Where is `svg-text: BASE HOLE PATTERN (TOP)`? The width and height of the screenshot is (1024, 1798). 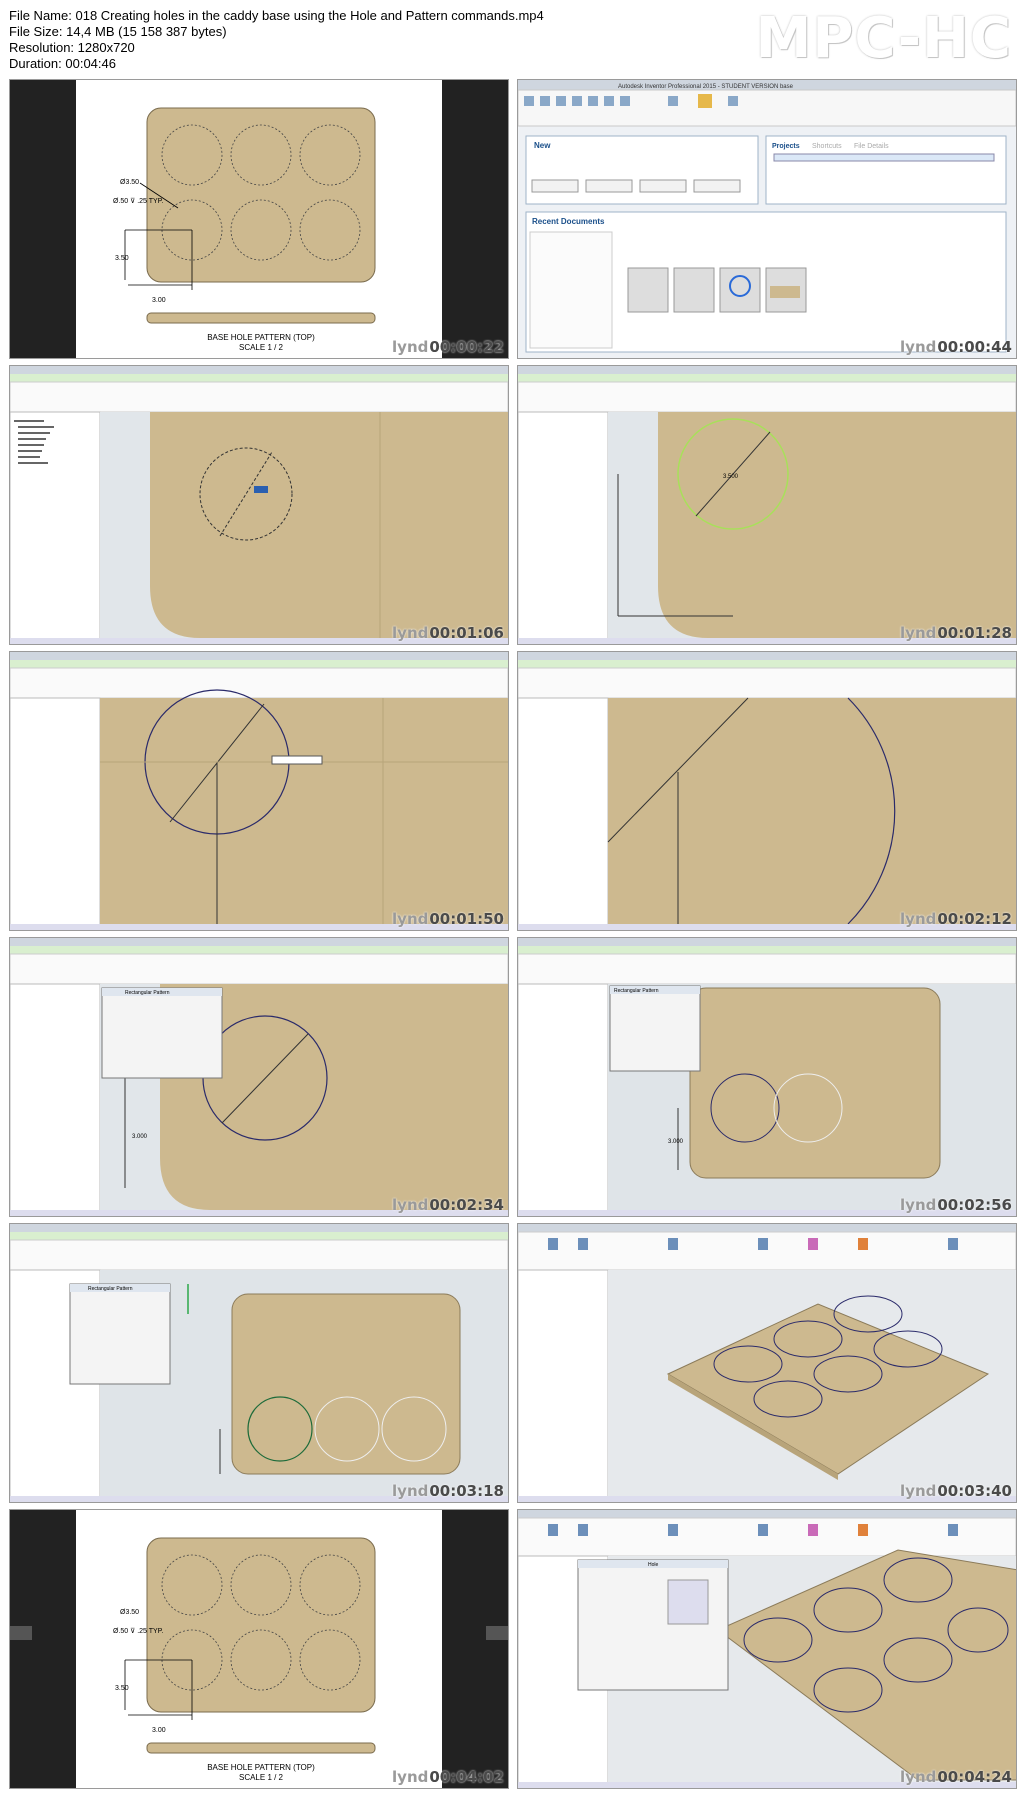
svg-text: BASE HOLE PATTERN (TOP) is located at coordinates (261, 1767).